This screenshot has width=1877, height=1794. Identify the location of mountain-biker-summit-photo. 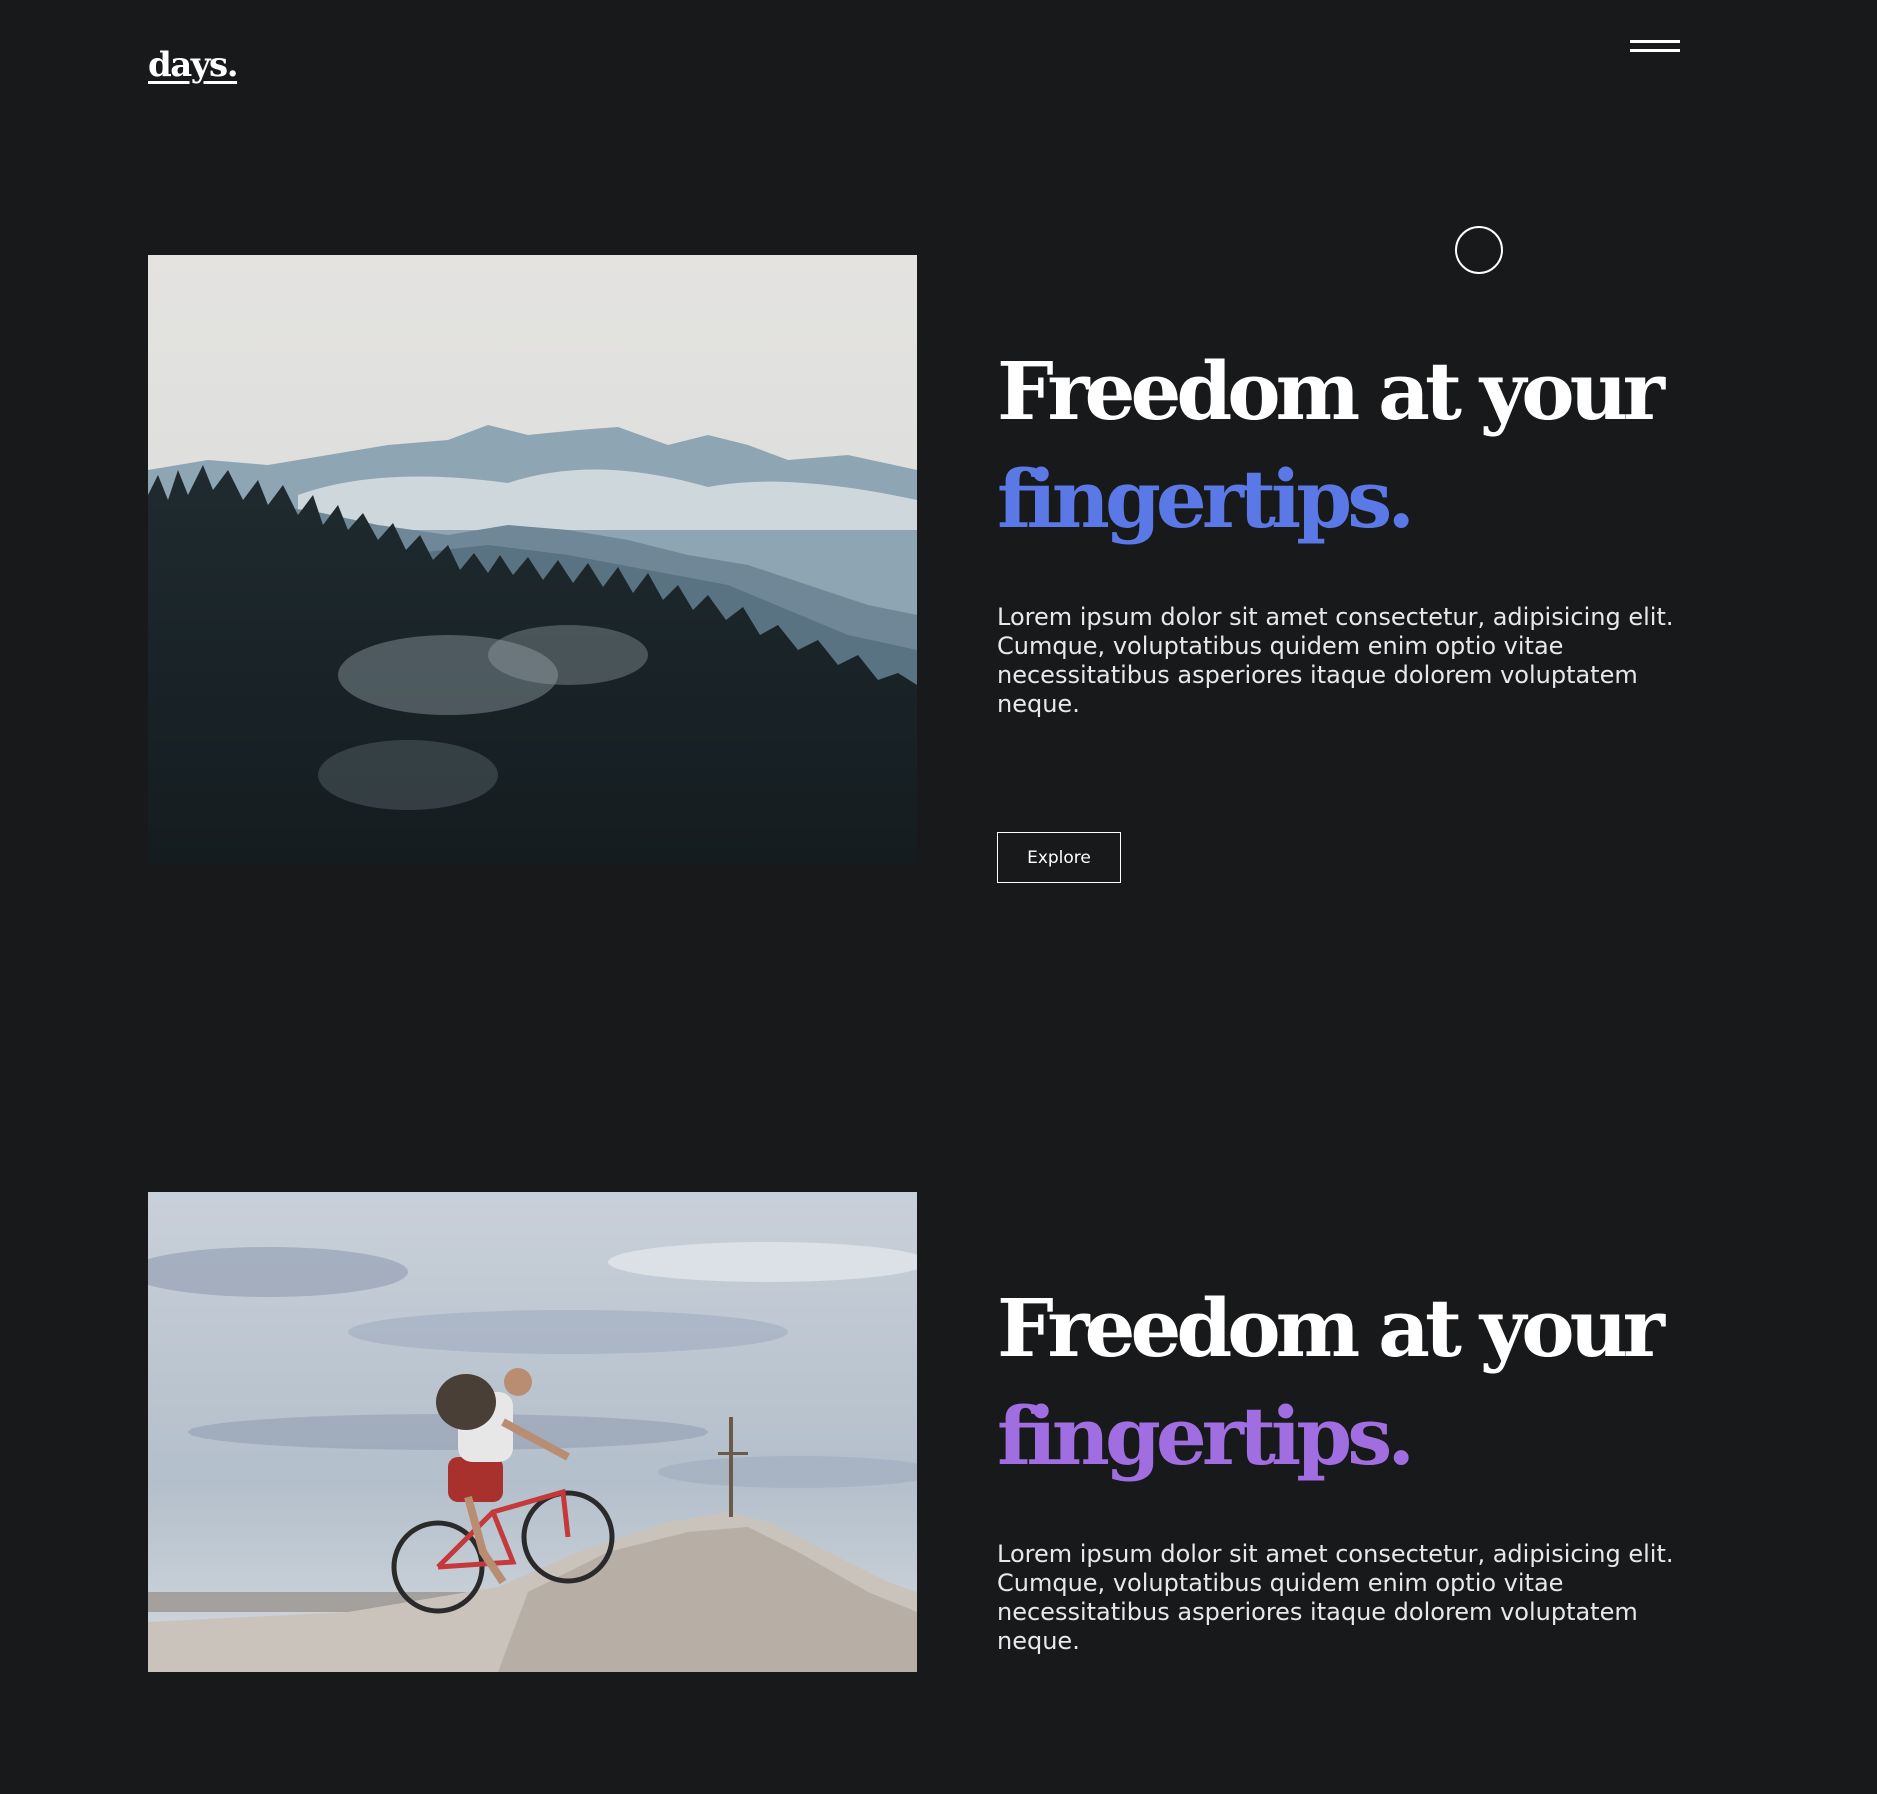
(532, 1432).